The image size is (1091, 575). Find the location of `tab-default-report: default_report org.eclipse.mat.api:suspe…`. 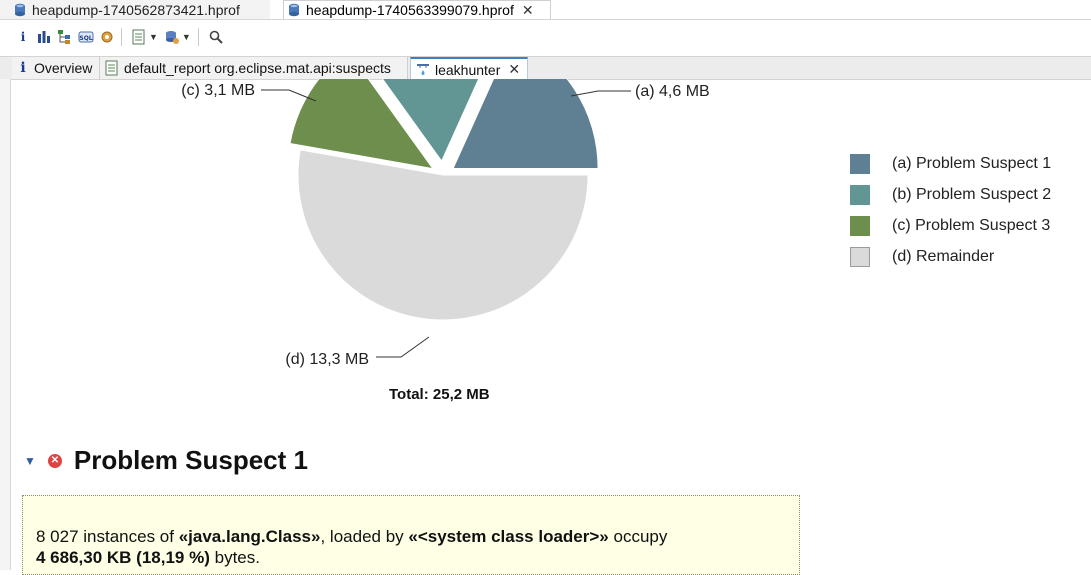

tab-default-report: default_report org.eclipse.mat.api:suspe… is located at coordinates (254, 68).